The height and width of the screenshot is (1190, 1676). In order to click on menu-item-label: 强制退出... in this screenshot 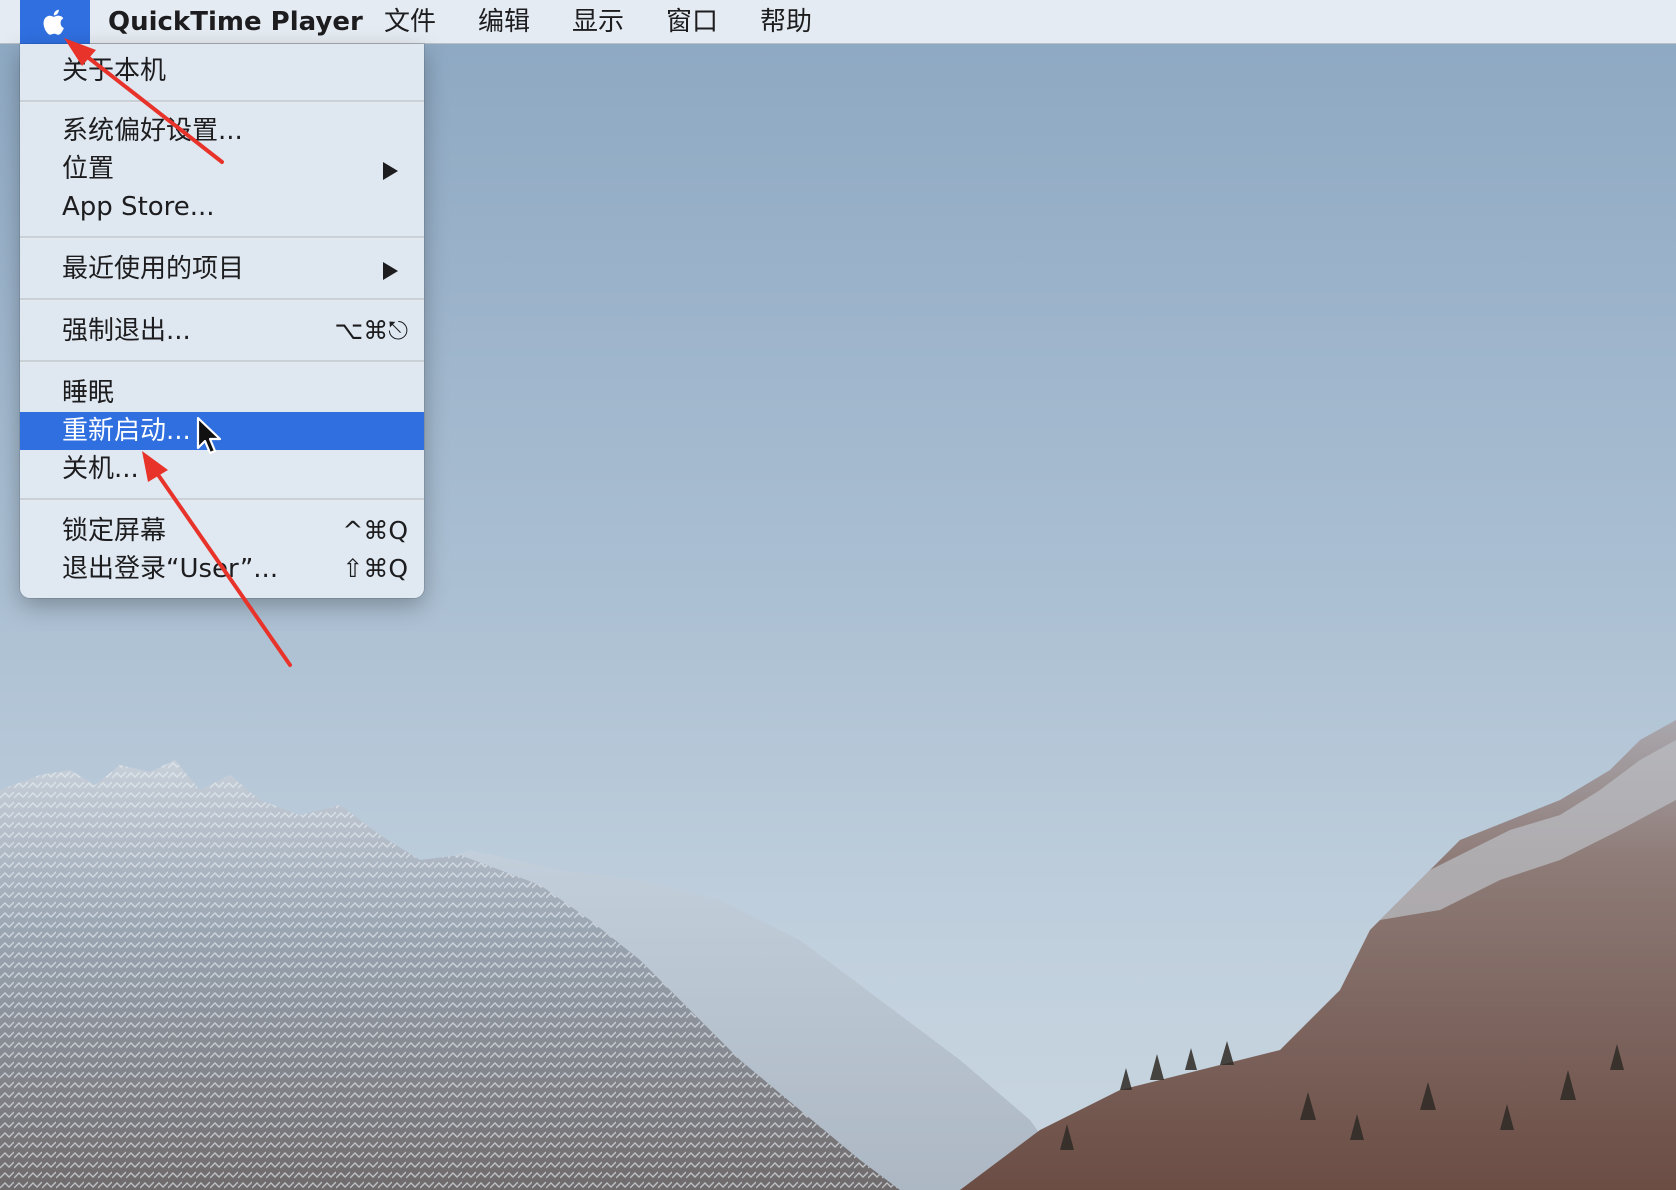, I will do `click(126, 331)`.